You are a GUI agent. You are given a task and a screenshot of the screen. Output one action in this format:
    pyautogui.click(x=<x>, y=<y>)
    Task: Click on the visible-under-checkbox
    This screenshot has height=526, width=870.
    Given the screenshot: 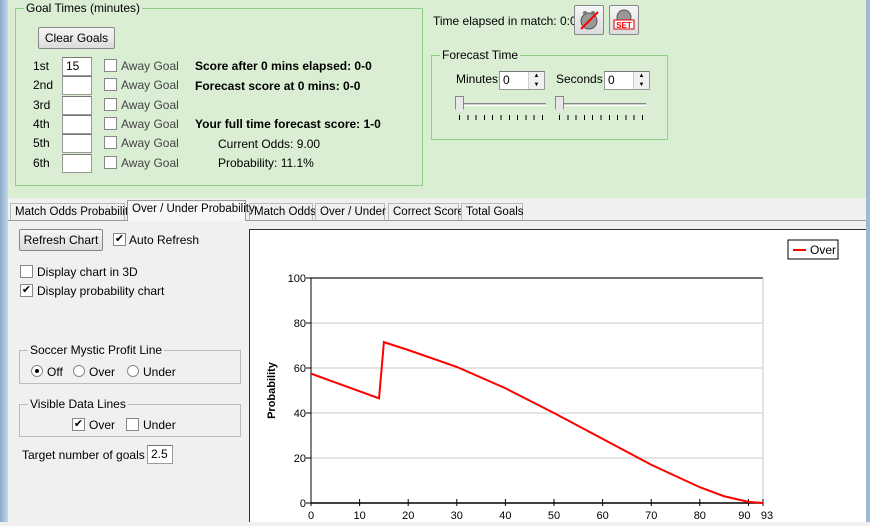 What is the action you would take?
    pyautogui.click(x=132, y=424)
    